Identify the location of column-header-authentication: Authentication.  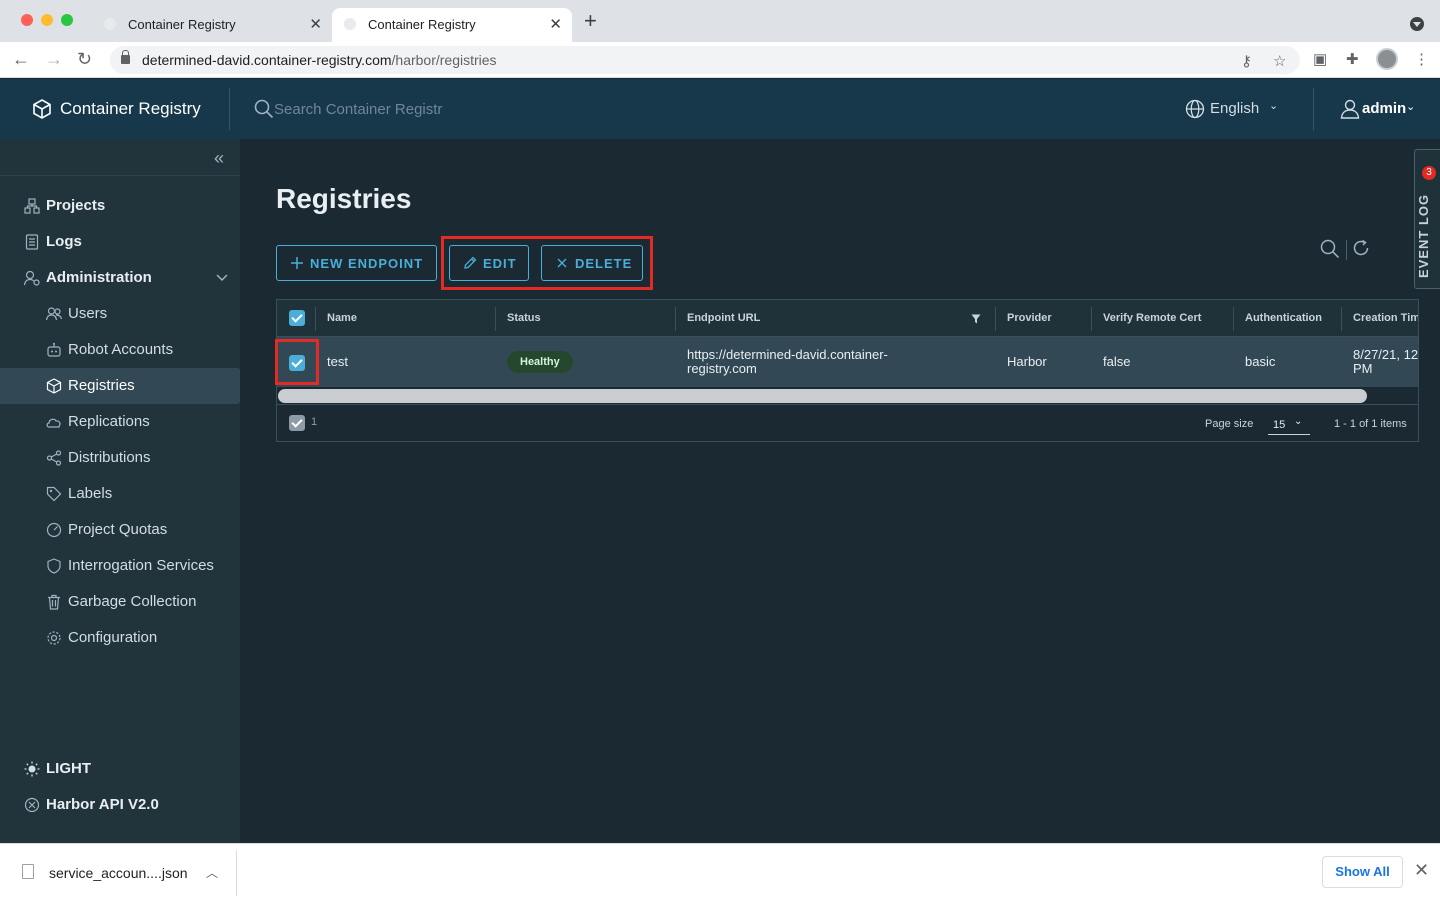
(1283, 318).